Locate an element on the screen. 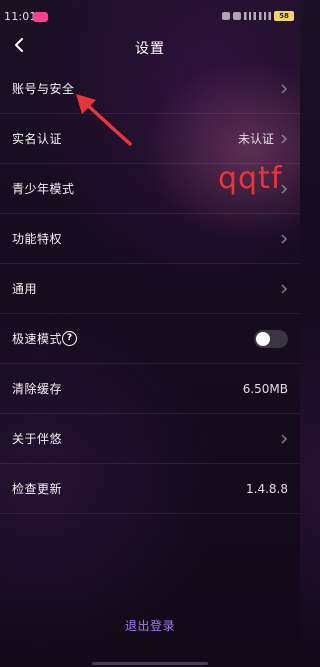 The height and width of the screenshot is (667, 320). row-label: 检查更新 is located at coordinates (37, 489).